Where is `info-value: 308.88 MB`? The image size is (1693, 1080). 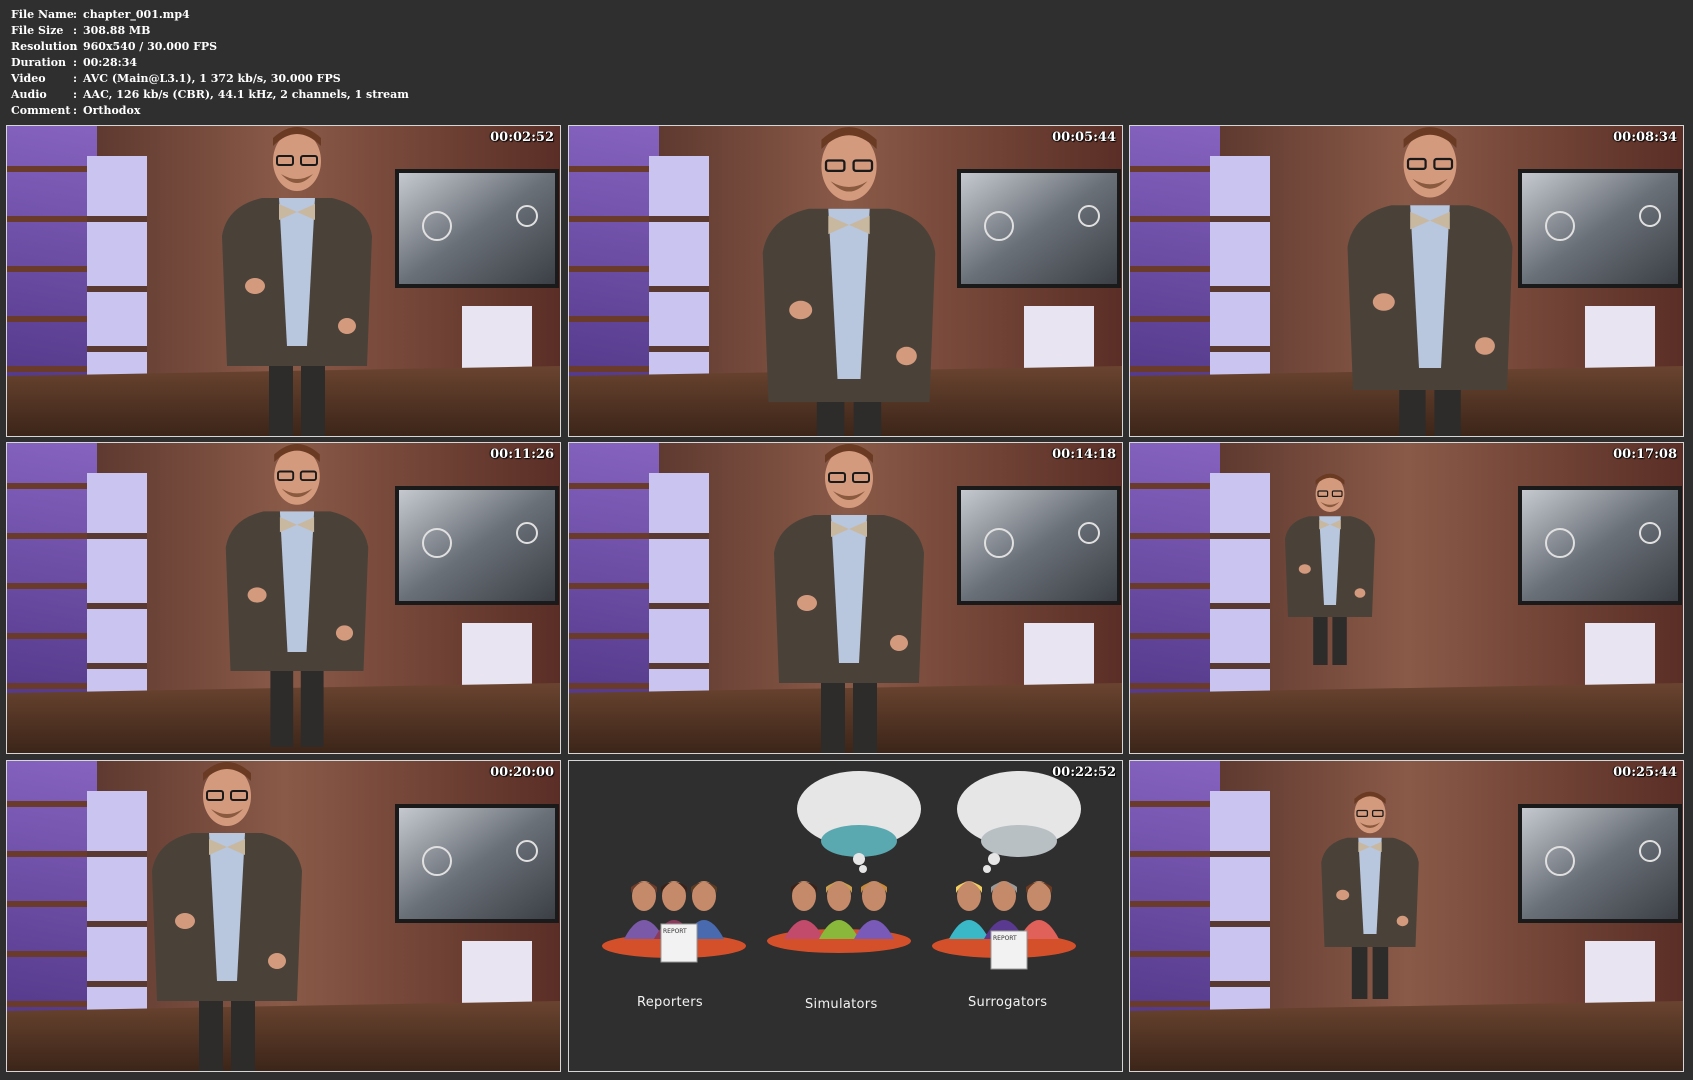
info-value: 308.88 MB is located at coordinates (117, 30).